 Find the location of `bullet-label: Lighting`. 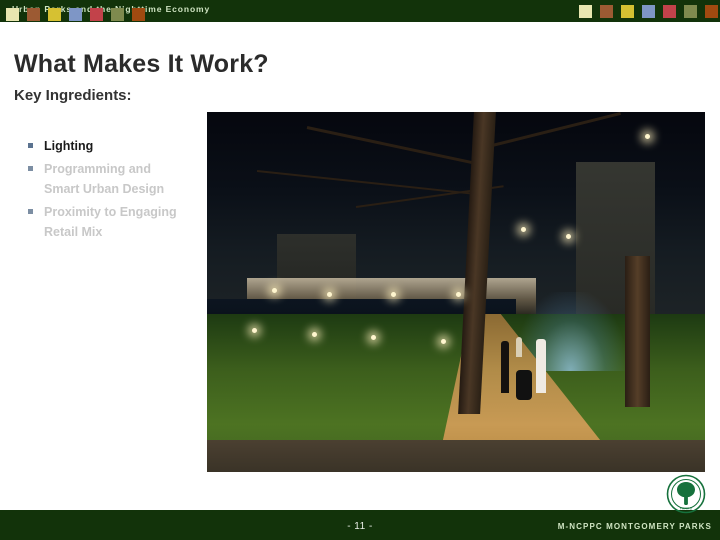

bullet-label: Lighting is located at coordinates (69, 146).